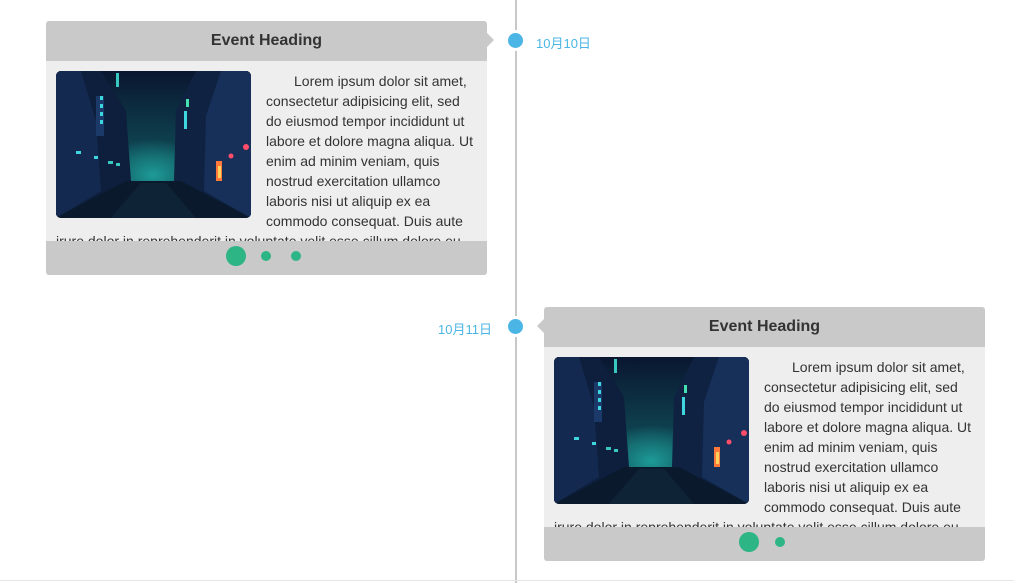  What do you see at coordinates (465, 329) in the screenshot?
I see `event-date-2: 10月11日` at bounding box center [465, 329].